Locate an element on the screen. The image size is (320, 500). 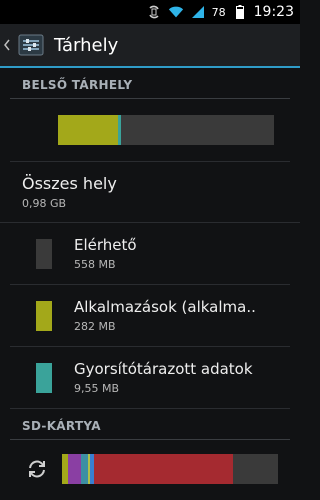
back-caret-icon is located at coordinates (9, 45).